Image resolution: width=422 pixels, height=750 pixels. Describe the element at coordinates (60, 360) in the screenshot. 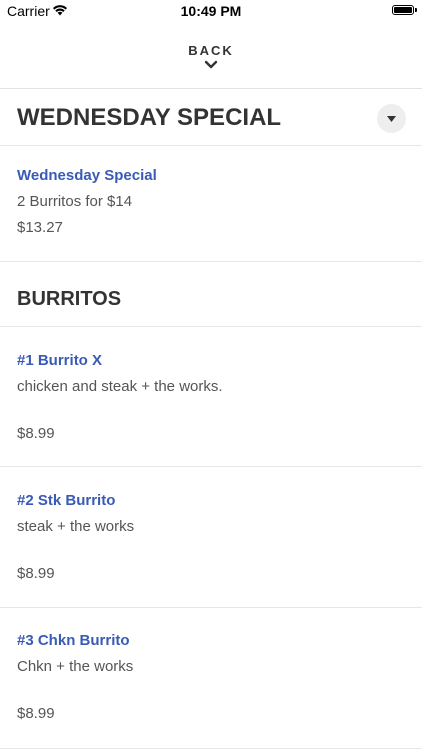

I see `item-name: #1 Burrito X` at that location.